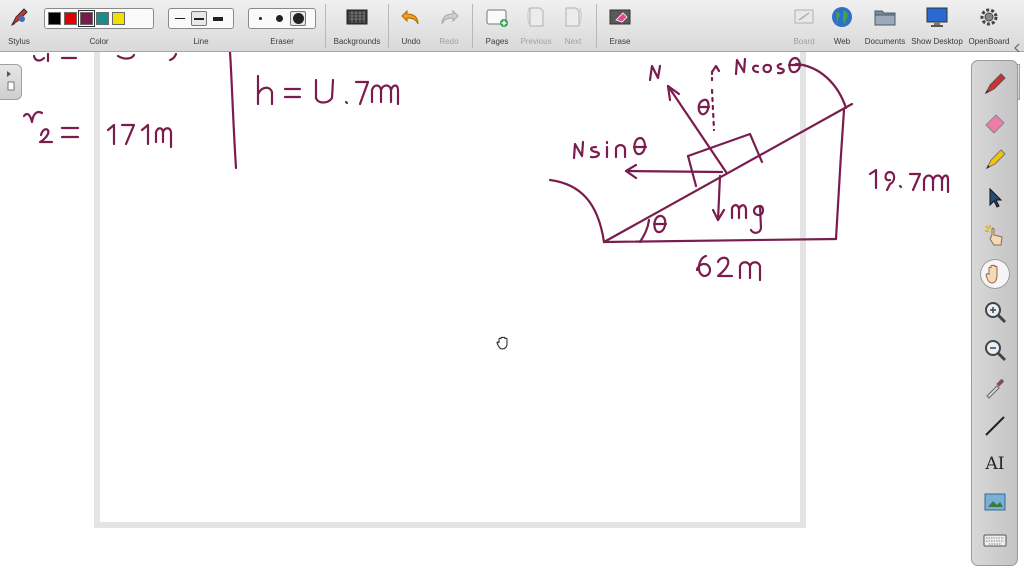  What do you see at coordinates (19, 41) in the screenshot?
I see `stylus-label: Stylus` at bounding box center [19, 41].